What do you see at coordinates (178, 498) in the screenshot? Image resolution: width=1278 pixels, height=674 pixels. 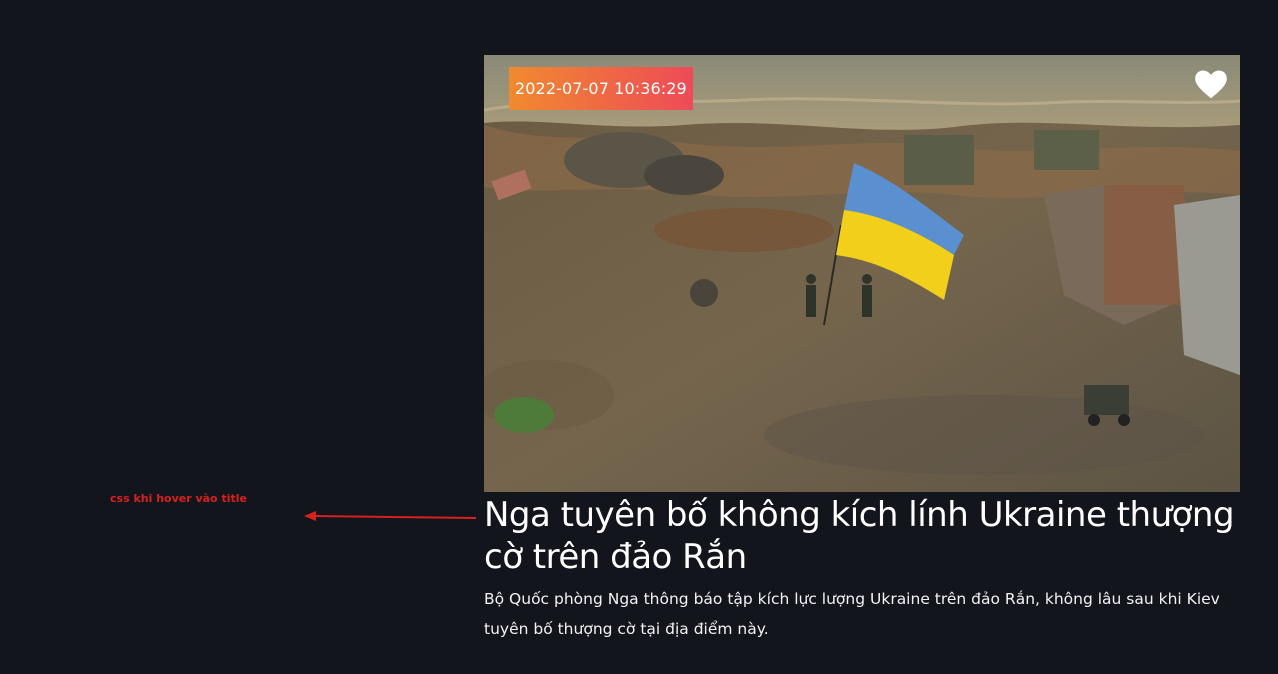 I see `annotation-label: css khi hover vào title` at bounding box center [178, 498].